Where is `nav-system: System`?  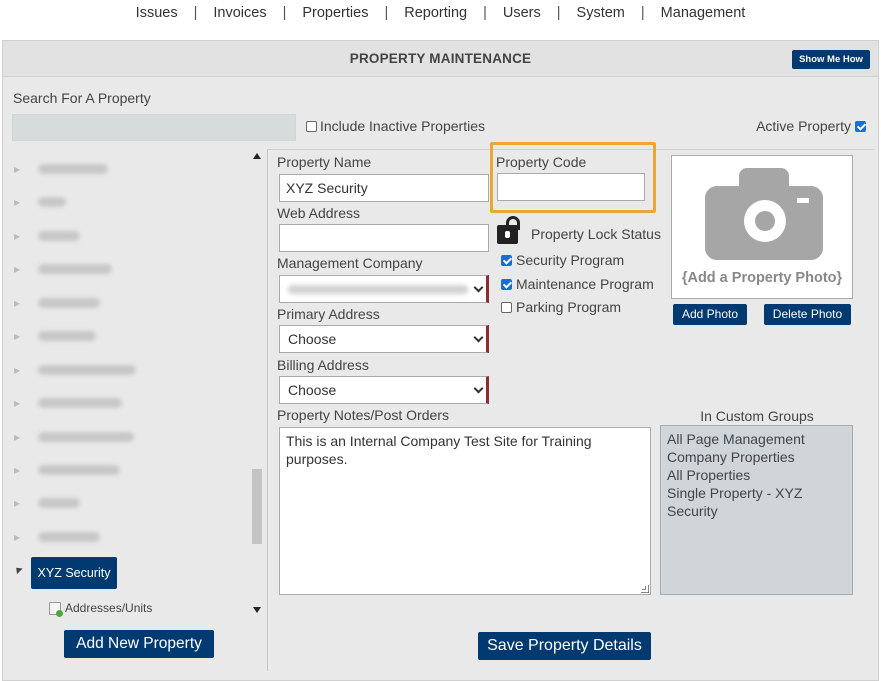
nav-system: System is located at coordinates (601, 13).